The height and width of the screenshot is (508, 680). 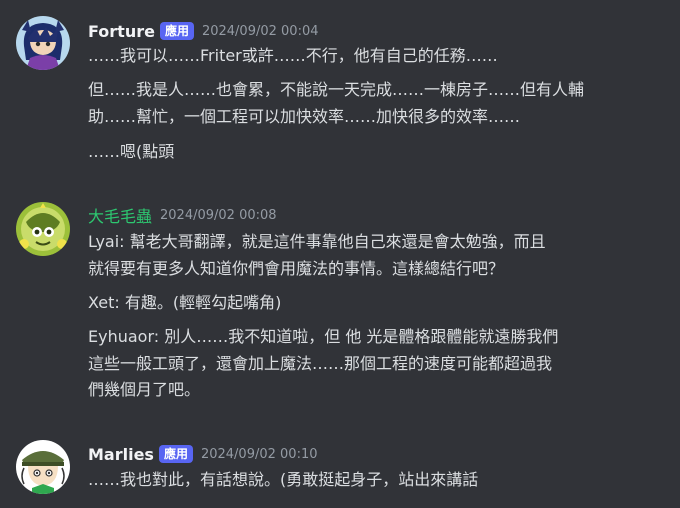 I want to click on message-header: Marlies 應用 2024/09/02 00:10, so click(x=203, y=454).